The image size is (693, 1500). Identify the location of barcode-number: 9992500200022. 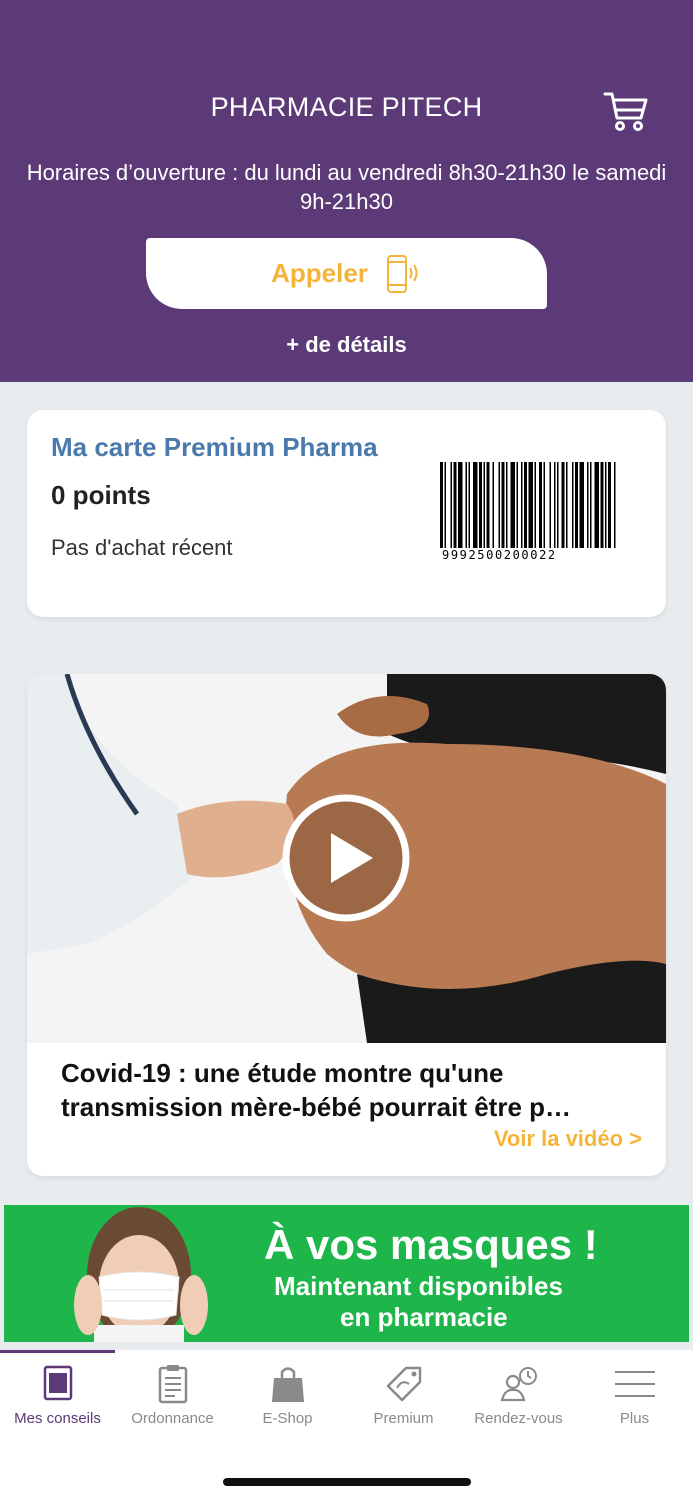
(530, 555).